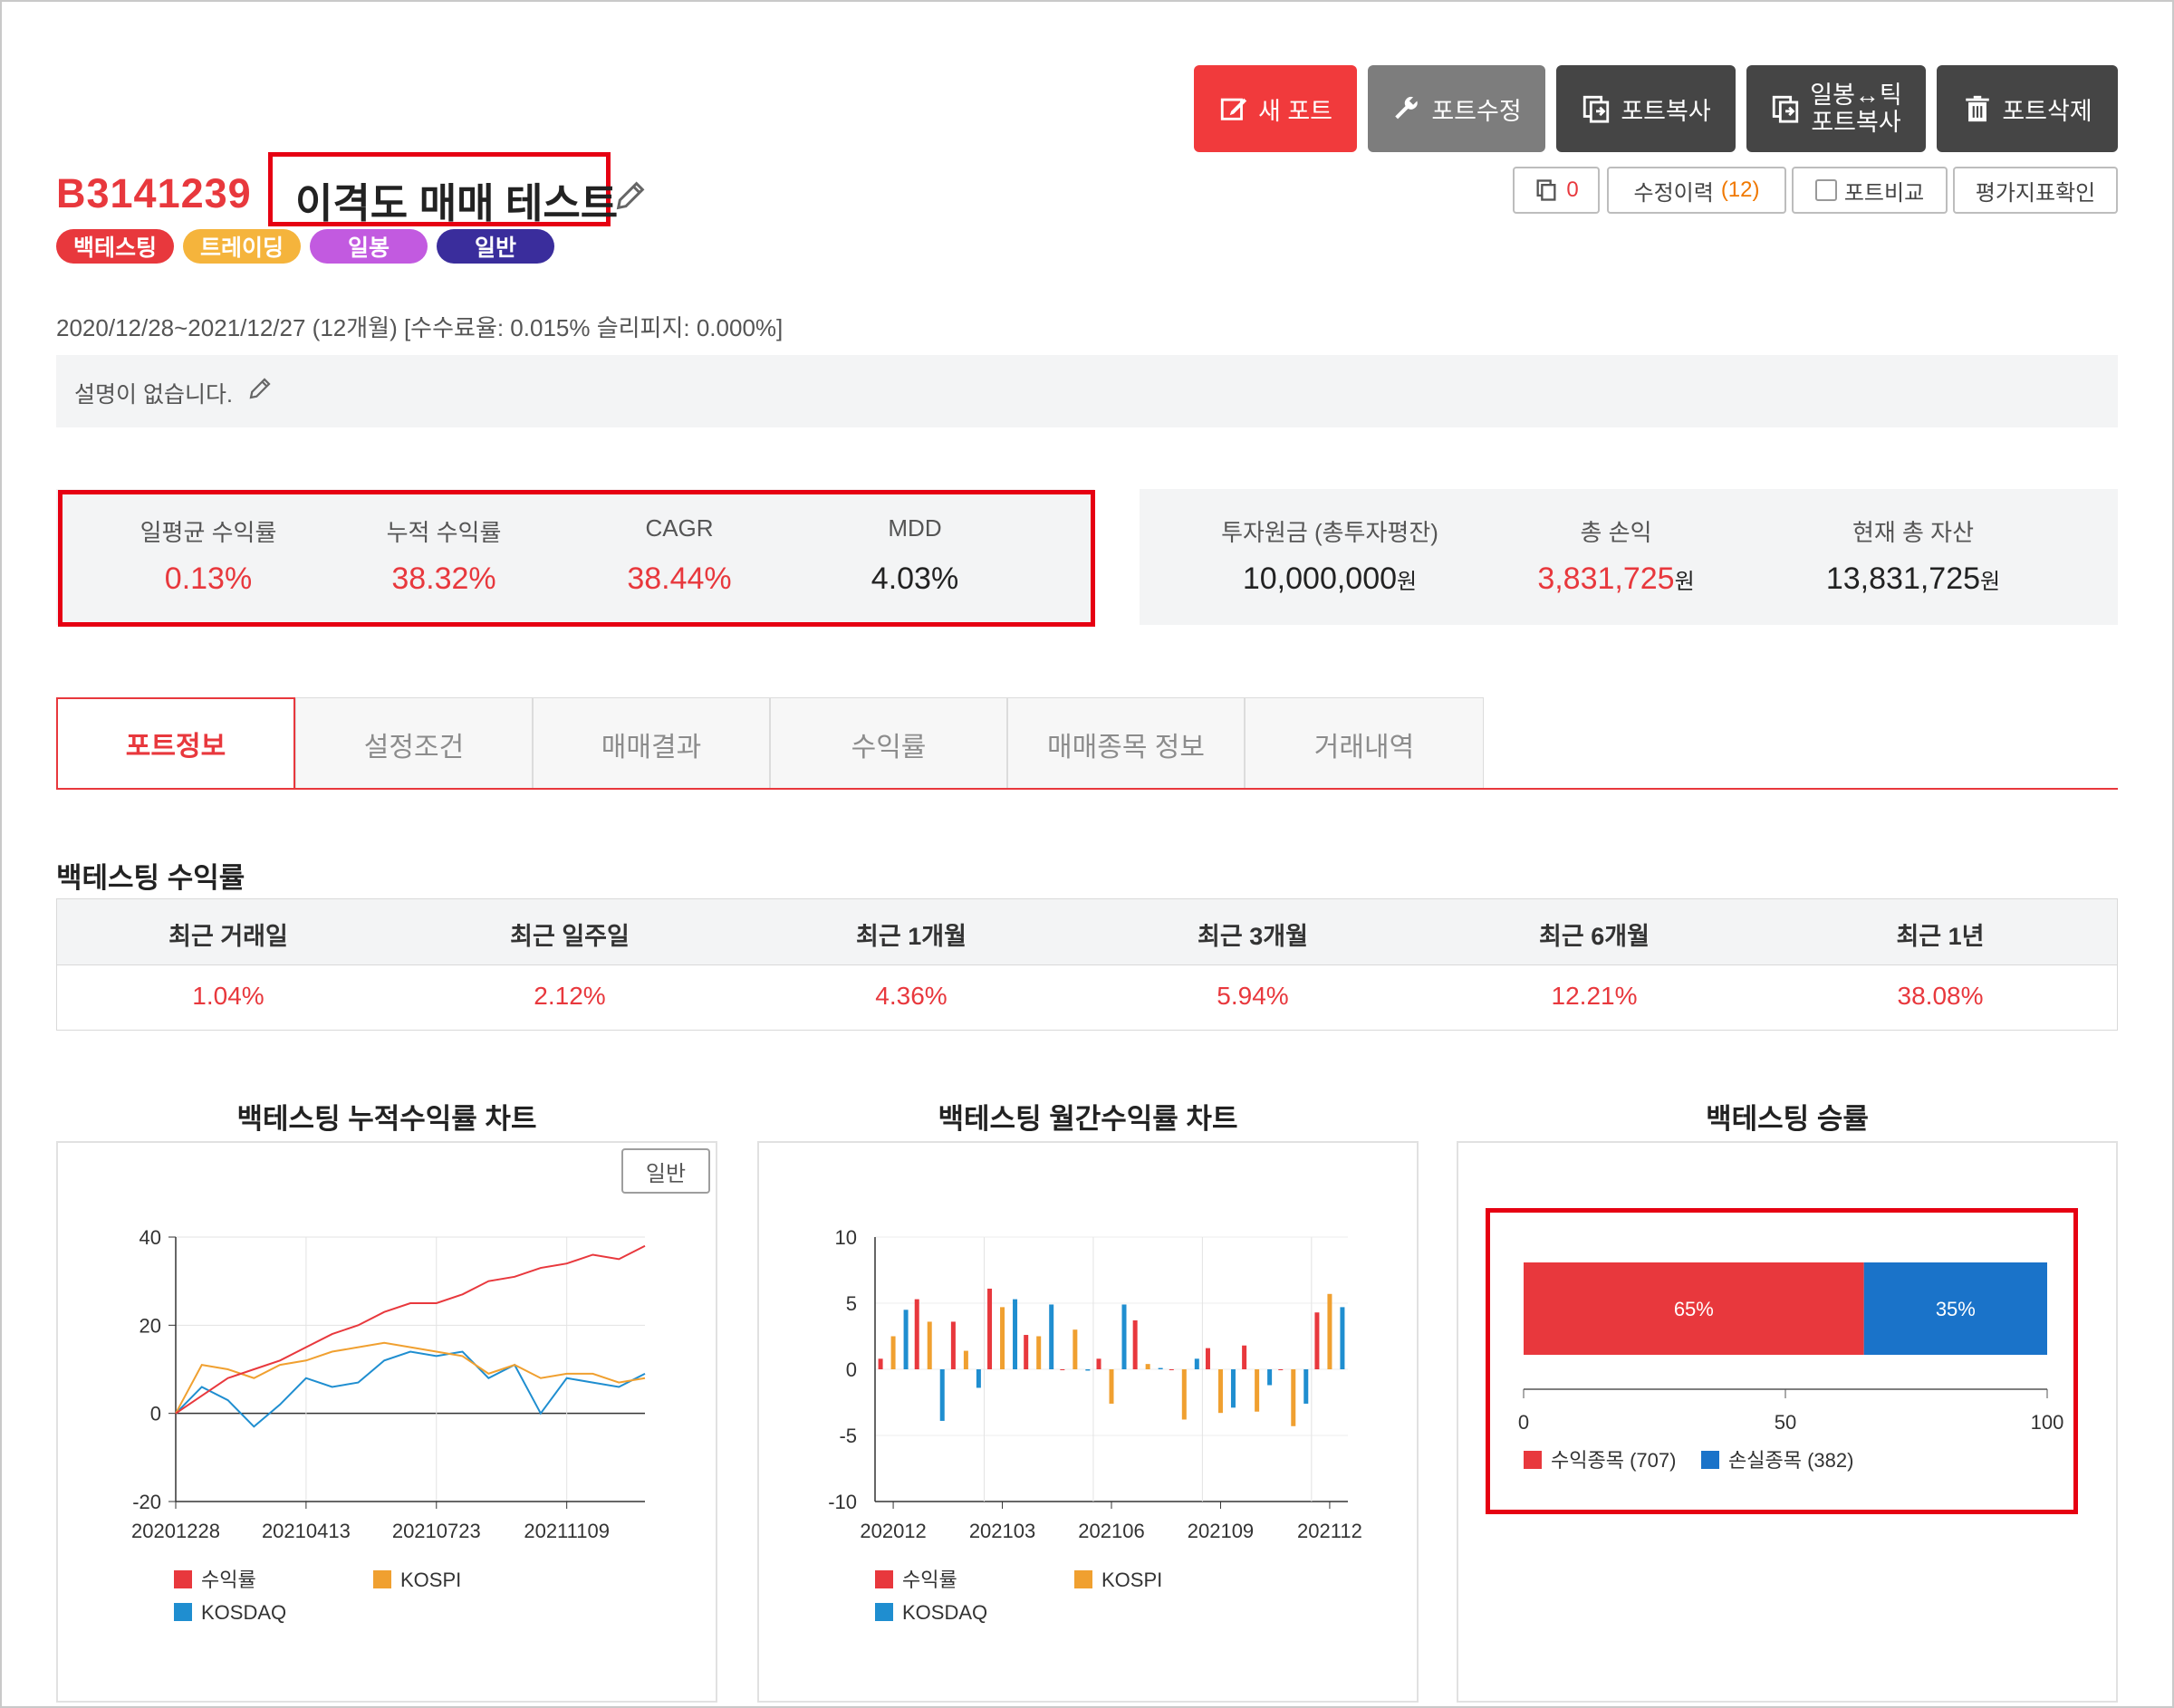 The width and height of the screenshot is (2174, 1708). What do you see at coordinates (228, 936) in the screenshot?
I see `returns-header: 최근 거래일` at bounding box center [228, 936].